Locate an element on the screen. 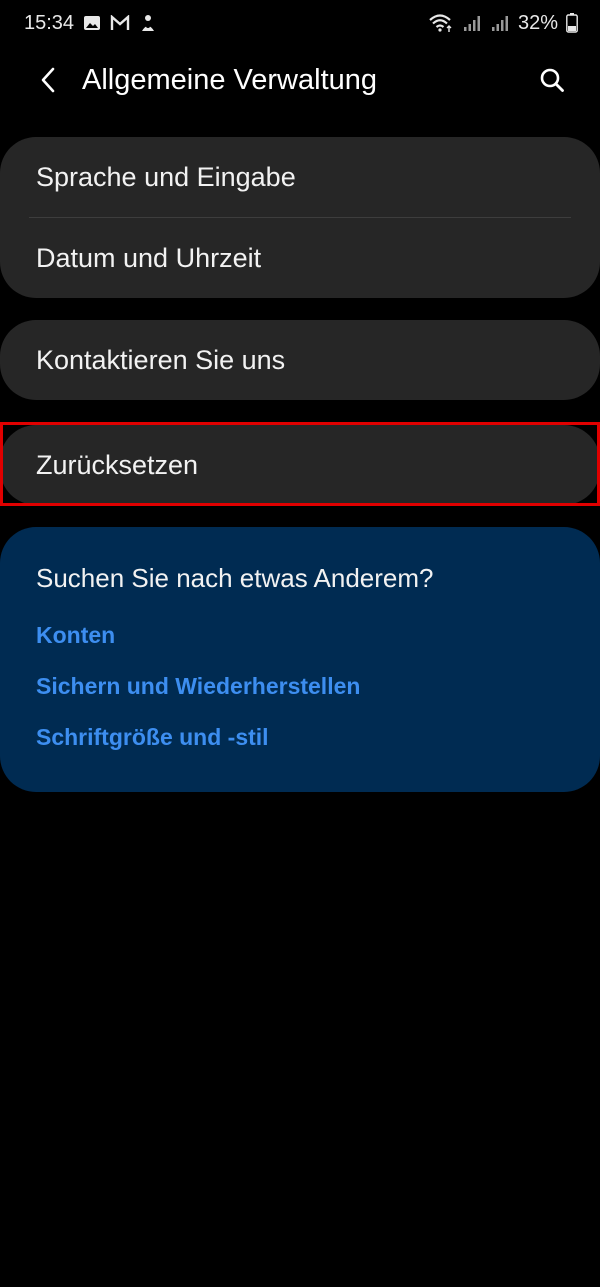 Image resolution: width=600 pixels, height=1287 pixels. search-icon is located at coordinates (552, 80).